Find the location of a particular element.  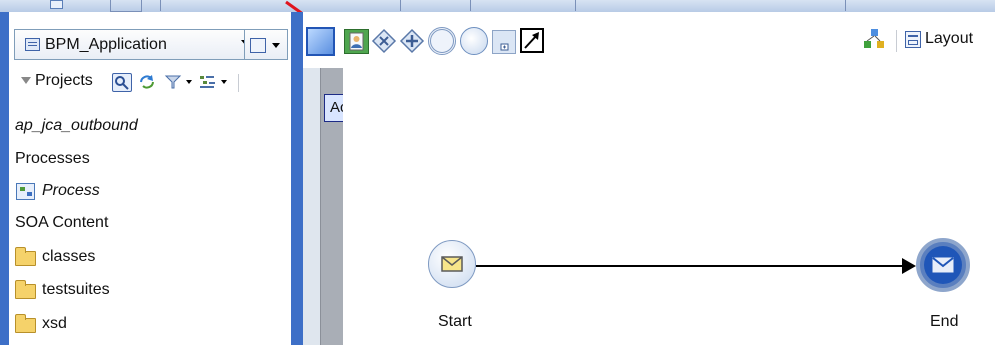

tab-icon is located at coordinates (56, 4).